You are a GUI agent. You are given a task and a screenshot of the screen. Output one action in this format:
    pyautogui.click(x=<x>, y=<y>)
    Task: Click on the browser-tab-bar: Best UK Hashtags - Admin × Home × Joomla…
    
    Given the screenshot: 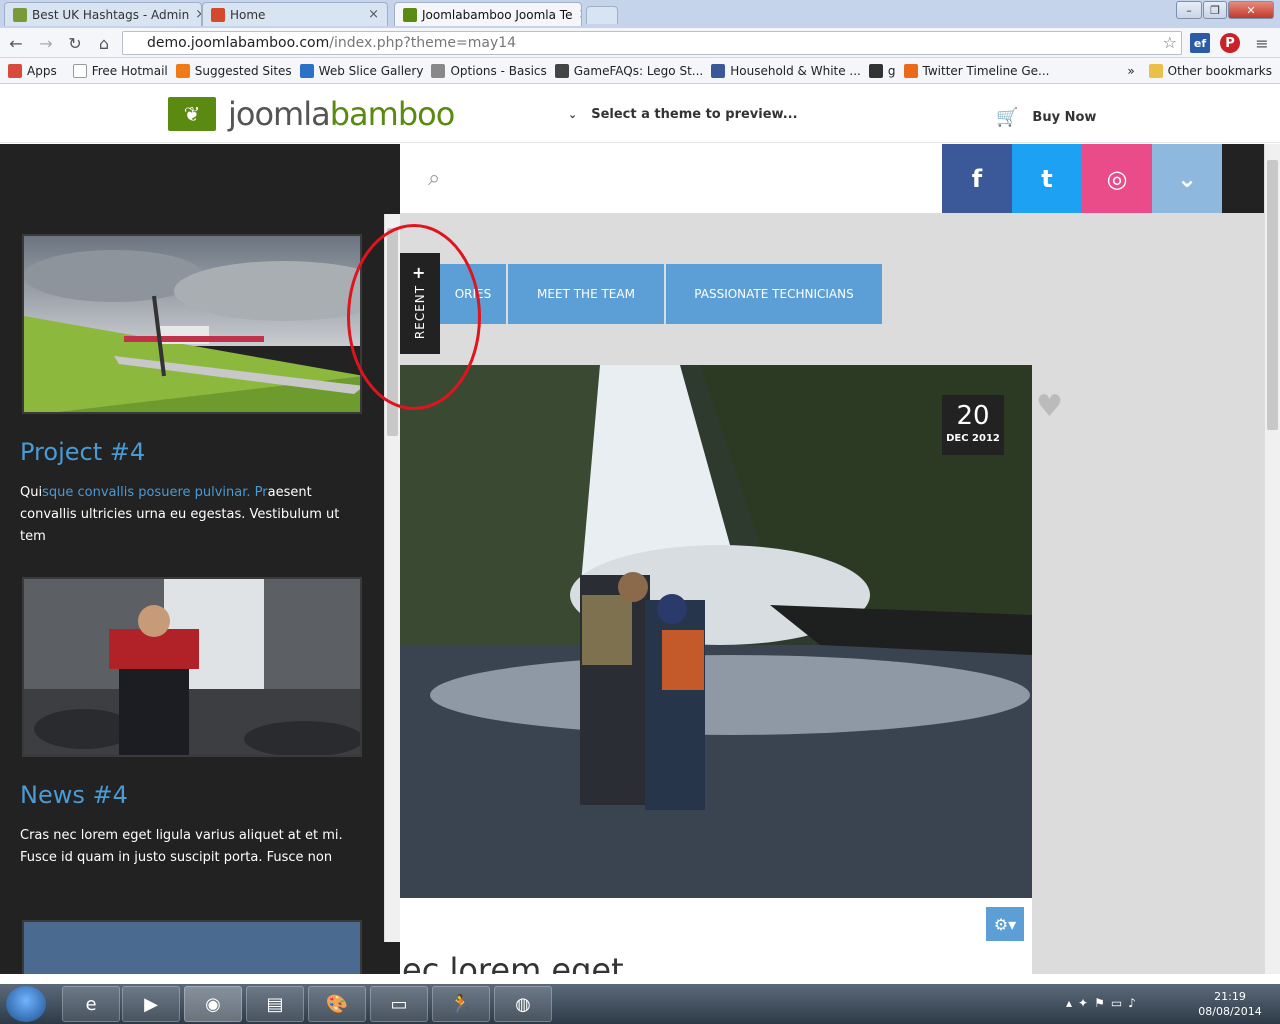 What is the action you would take?
    pyautogui.click(x=640, y=14)
    